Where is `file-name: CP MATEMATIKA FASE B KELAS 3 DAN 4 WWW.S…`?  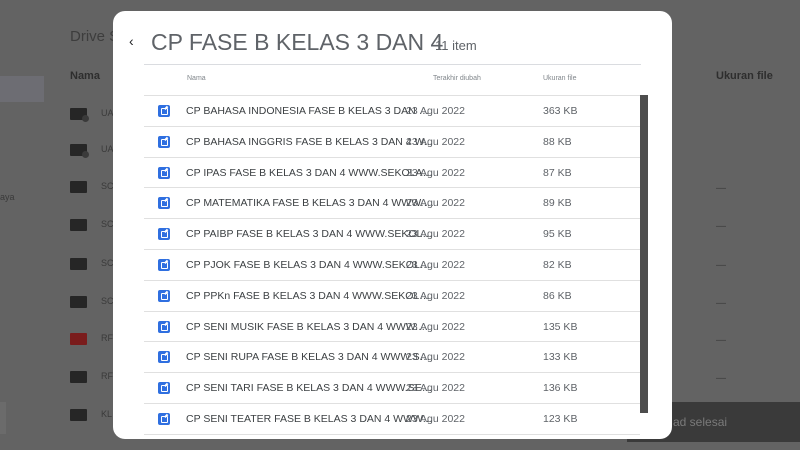
file-name: CP MATEMATIKA FASE B KELAS 3 DAN 4 WWW.S… is located at coordinates (310, 203).